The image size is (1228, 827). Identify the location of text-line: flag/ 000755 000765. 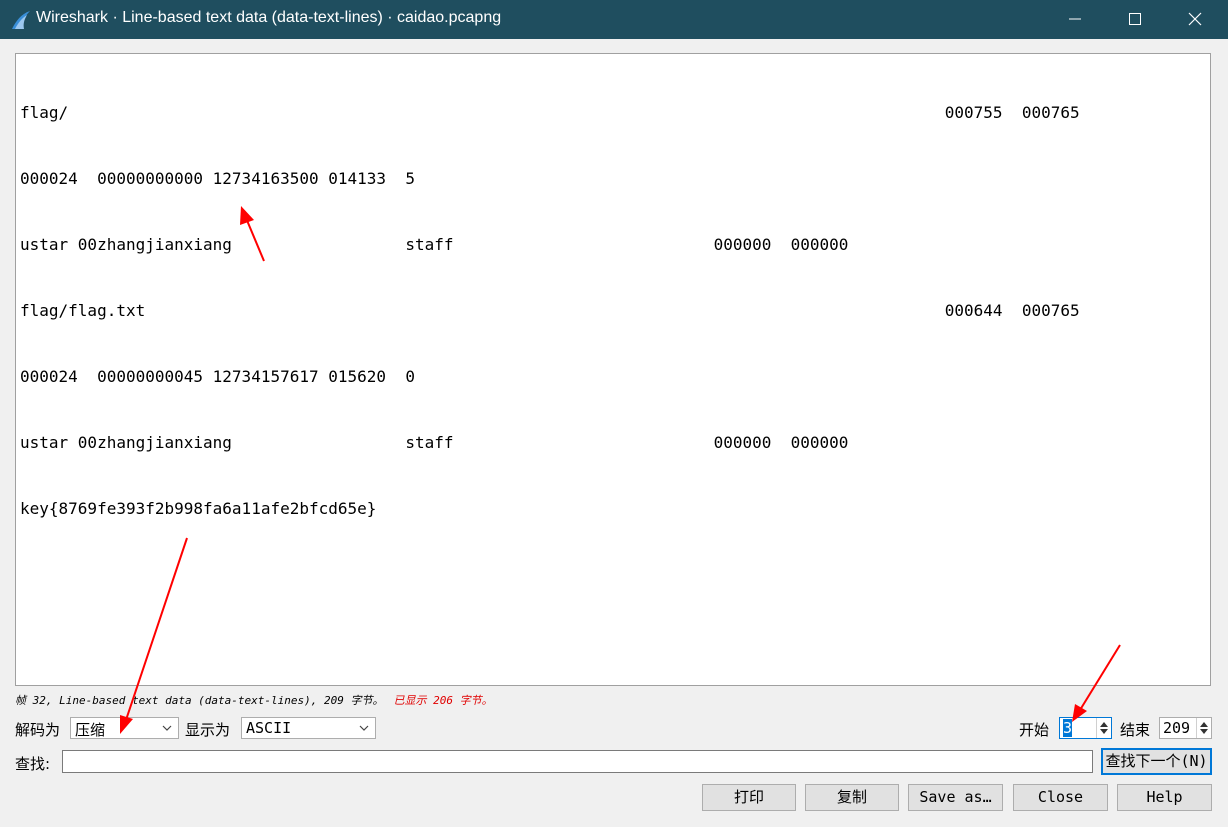
(550, 112).